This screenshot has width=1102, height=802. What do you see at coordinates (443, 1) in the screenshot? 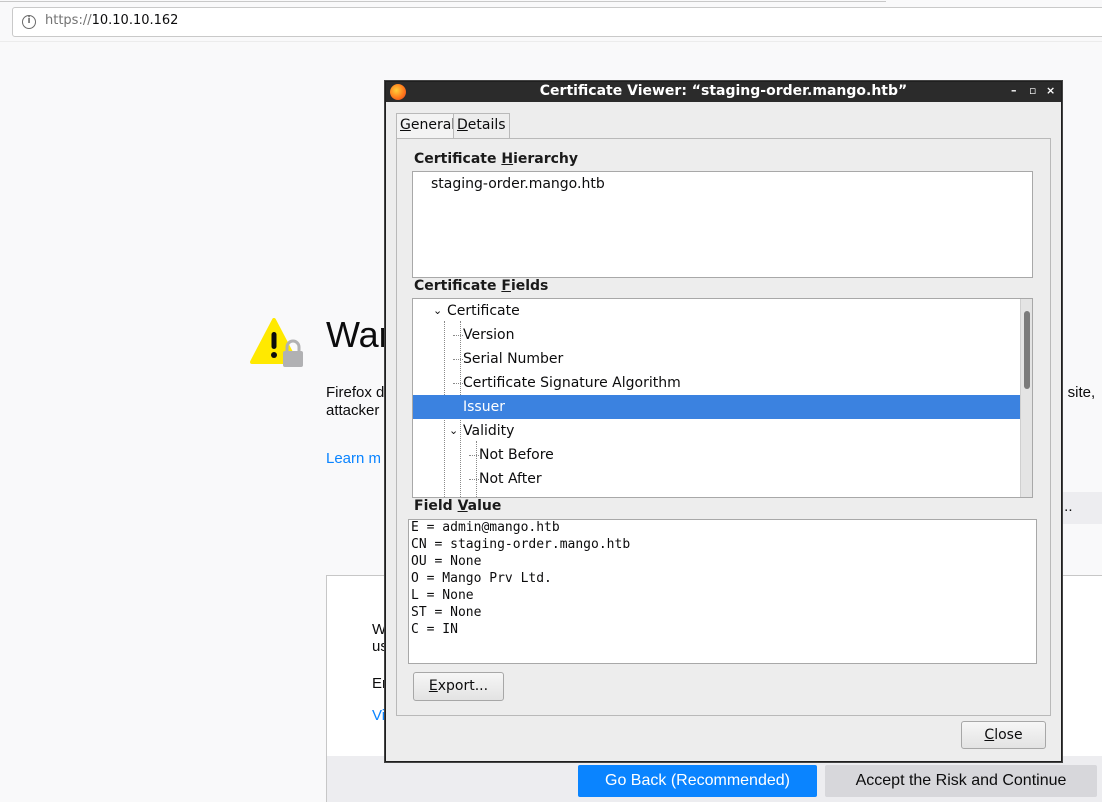
I see `tab-strip-edge` at bounding box center [443, 1].